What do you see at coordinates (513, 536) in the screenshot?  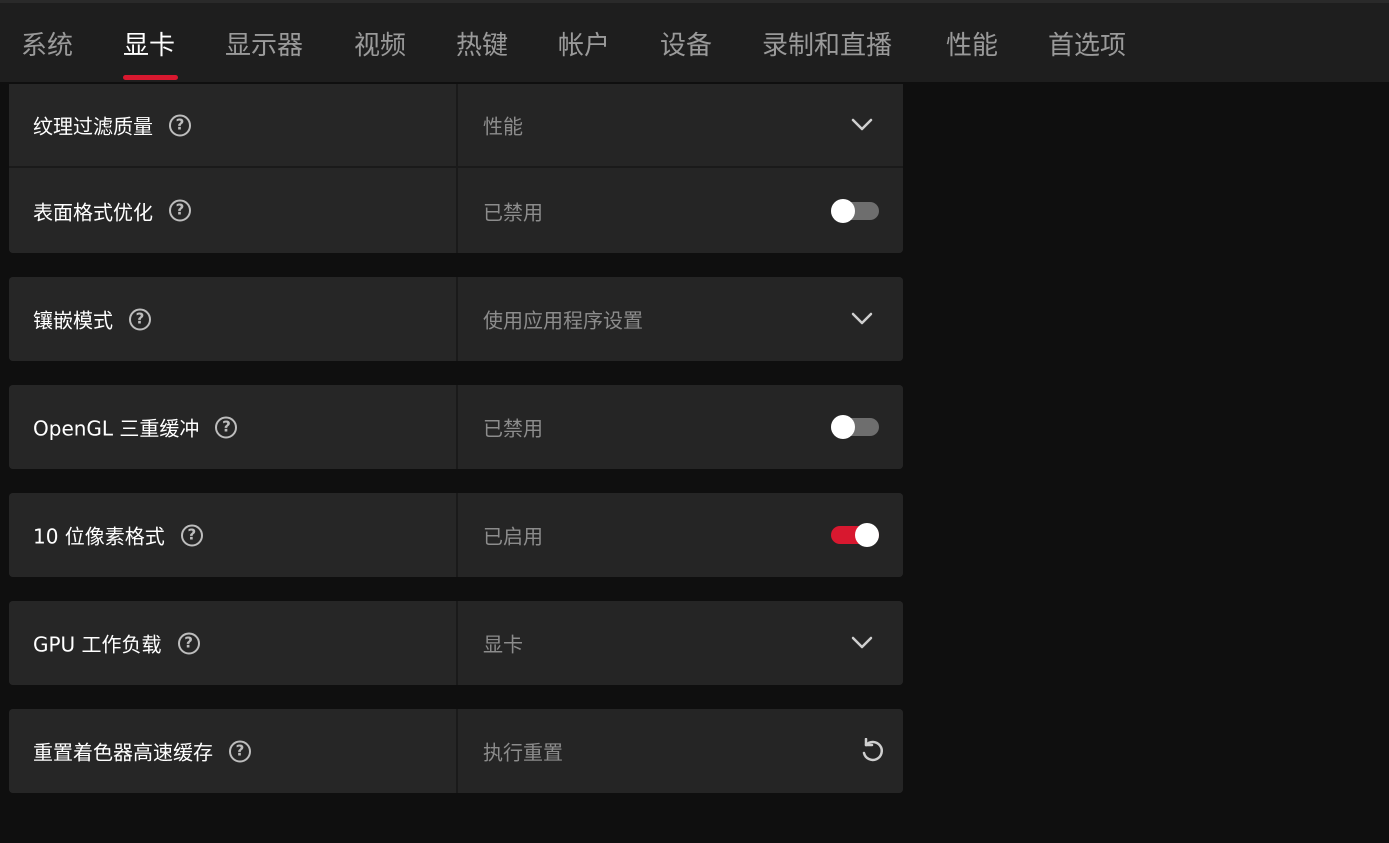 I see `setting-value: 已启用` at bounding box center [513, 536].